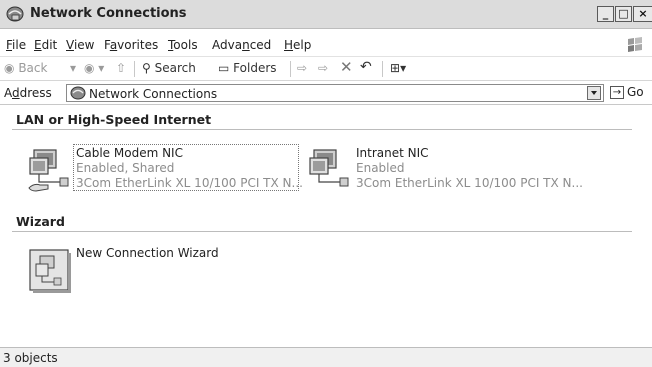  What do you see at coordinates (326, 357) in the screenshot?
I see `status-bar: 3 objects` at bounding box center [326, 357].